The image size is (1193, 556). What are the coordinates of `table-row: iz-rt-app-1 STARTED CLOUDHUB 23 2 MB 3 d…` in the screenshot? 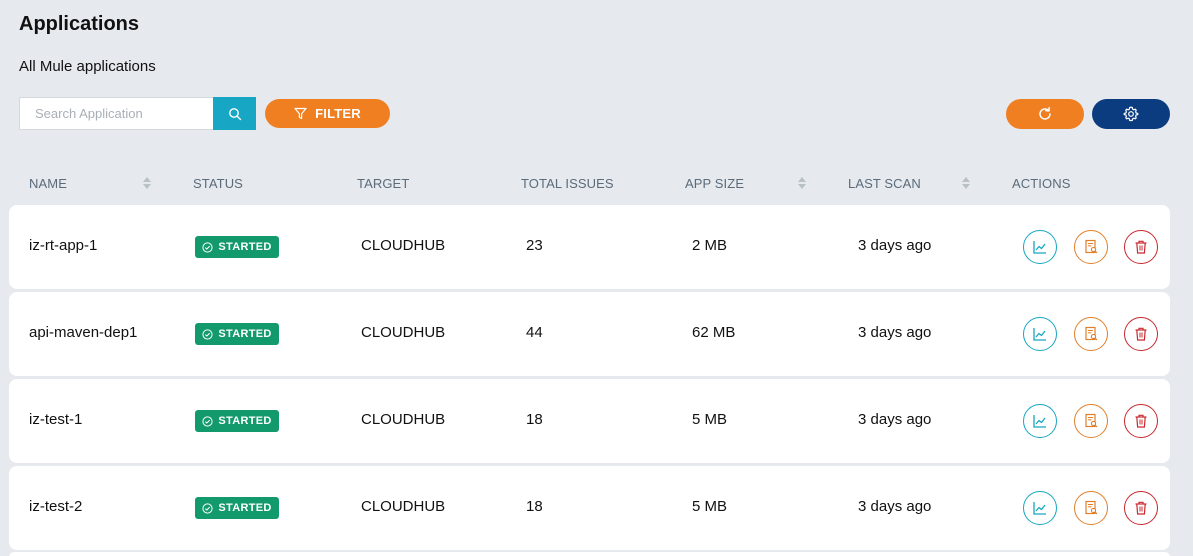 It's located at (589, 247).